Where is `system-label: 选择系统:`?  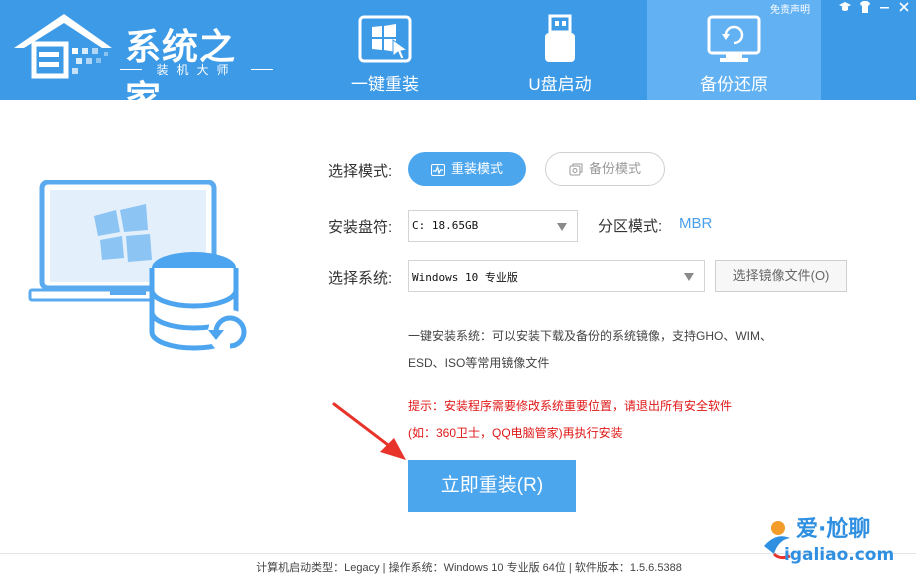
system-label: 选择系统: is located at coordinates (360, 278).